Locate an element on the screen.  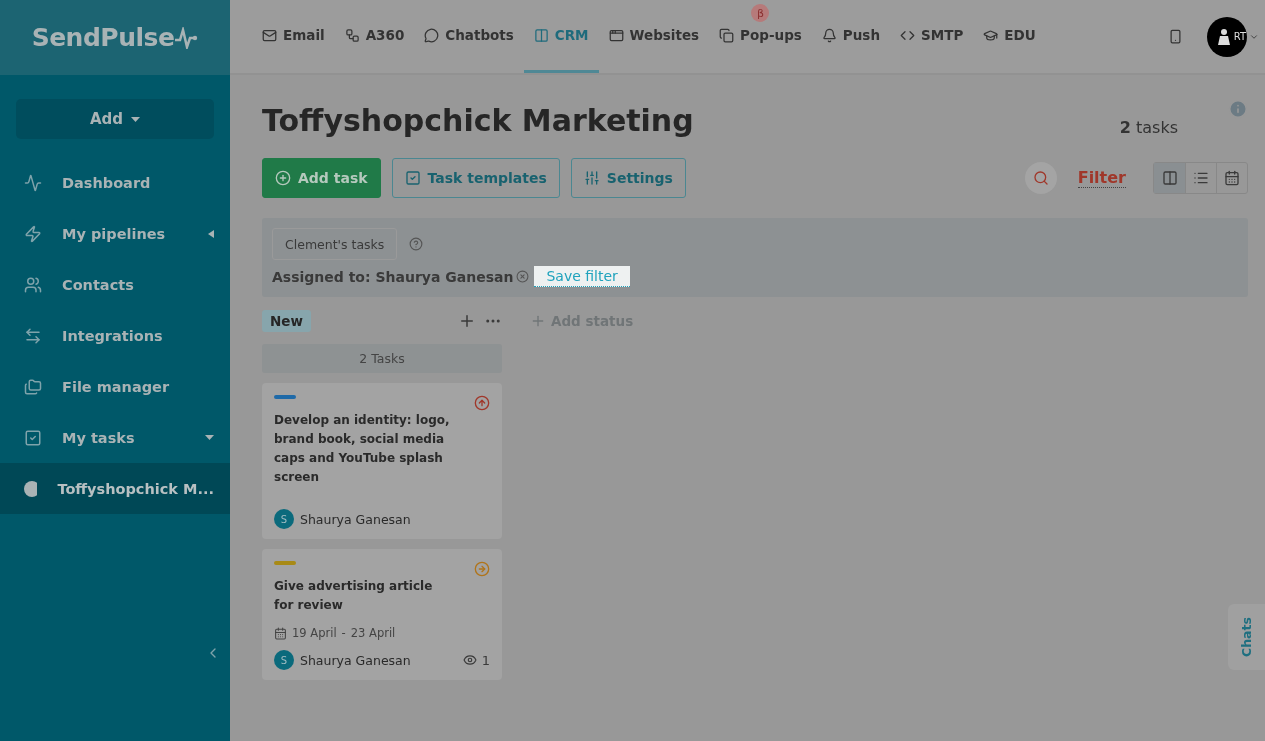
pulse-icon is located at coordinates (186, 37).